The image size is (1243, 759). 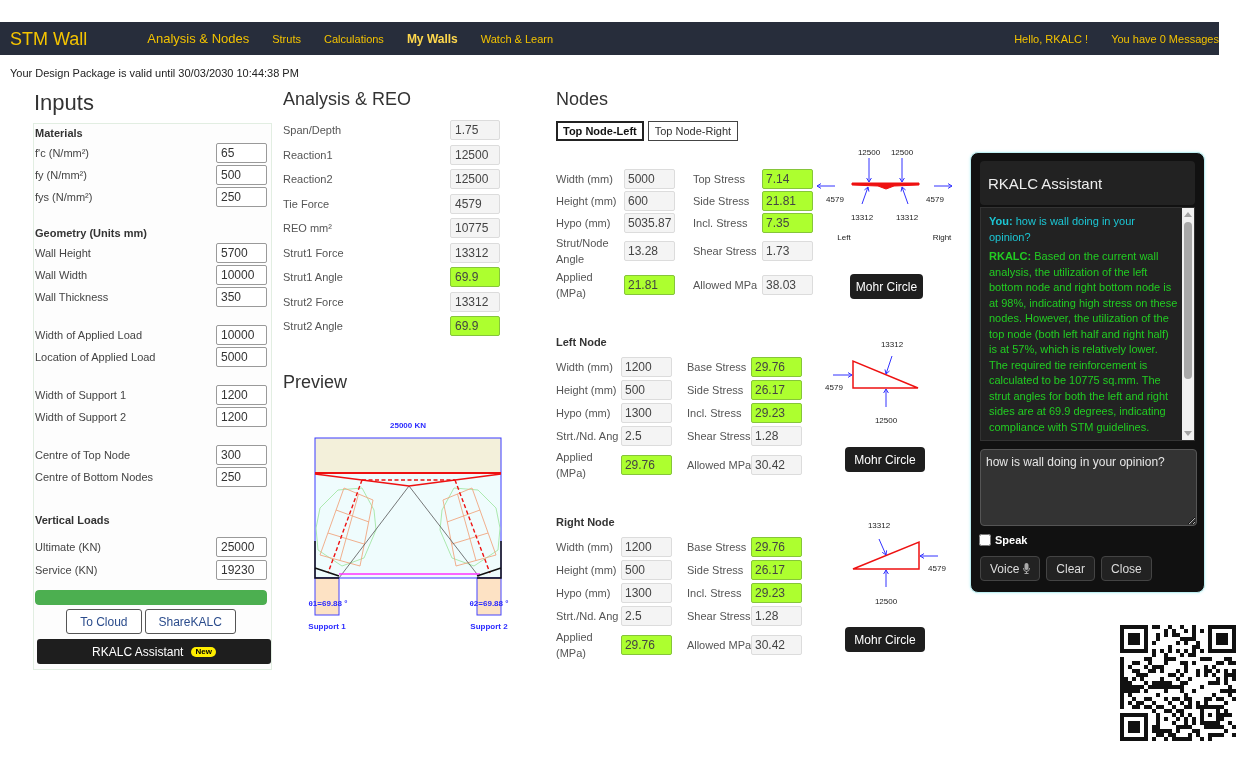 What do you see at coordinates (59, 133) in the screenshot?
I see `group-heading: Materials` at bounding box center [59, 133].